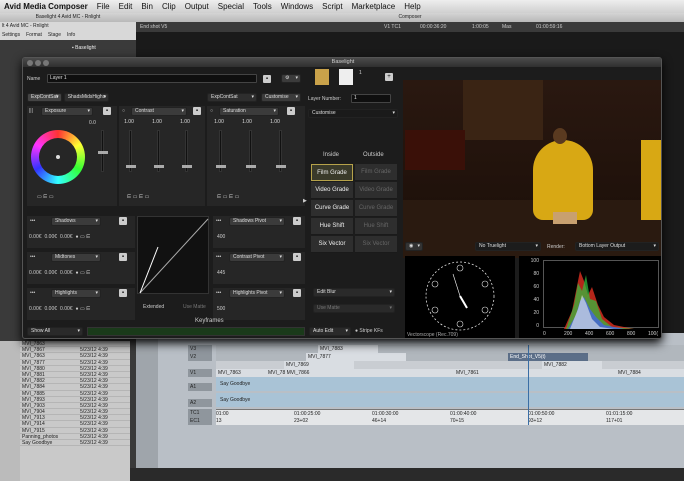  What do you see at coordinates (376, 244) in the screenshot?
I see `outside-six-vector-button: Six Vector` at bounding box center [376, 244].